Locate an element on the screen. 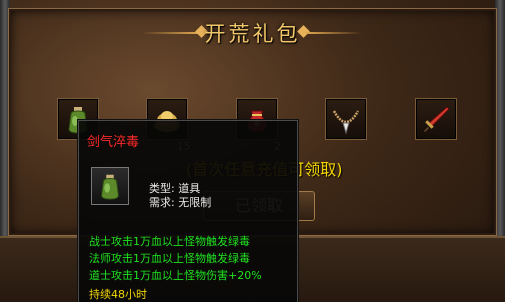 This screenshot has width=505, height=302. tooltip-duration: 持续48小时 is located at coordinates (118, 294).